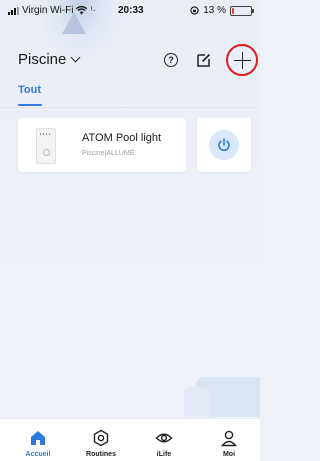 Image resolution: width=320 pixels, height=461 pixels. I want to click on home-selector: Piscine, so click(49, 59).